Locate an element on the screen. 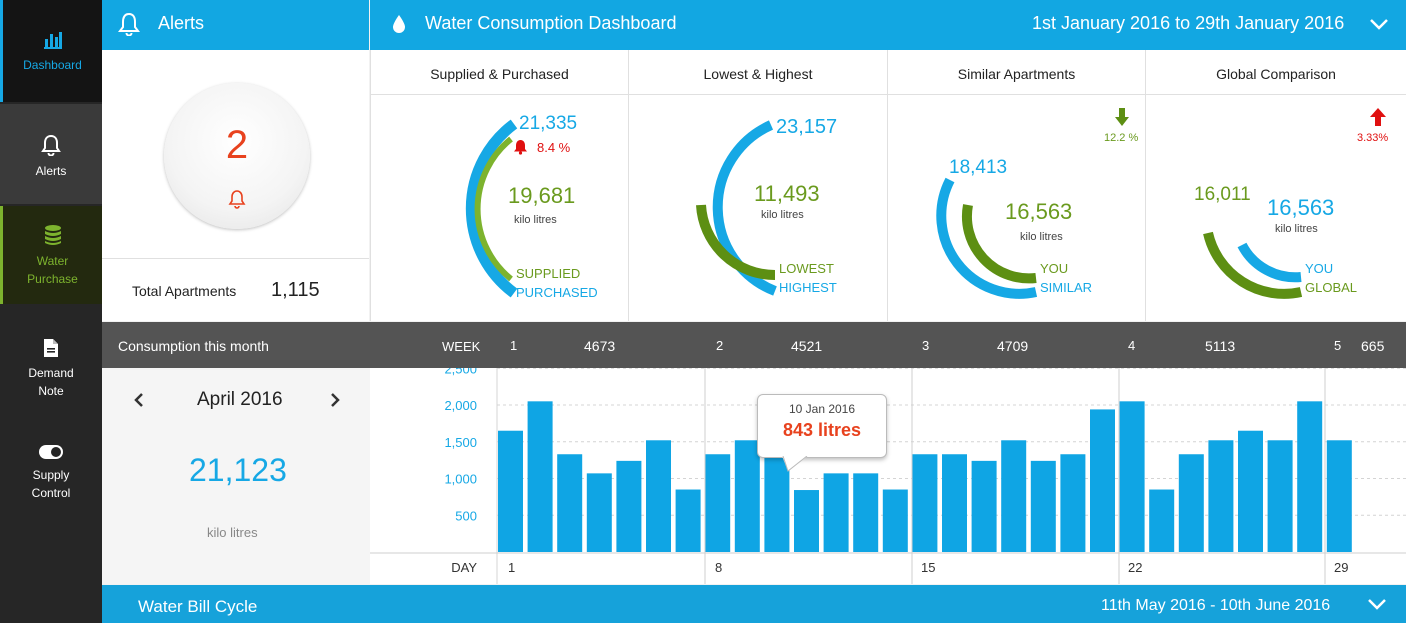 Image resolution: width=1406 pixels, height=623 pixels. change-percent: 12.2 % is located at coordinates (1121, 138).